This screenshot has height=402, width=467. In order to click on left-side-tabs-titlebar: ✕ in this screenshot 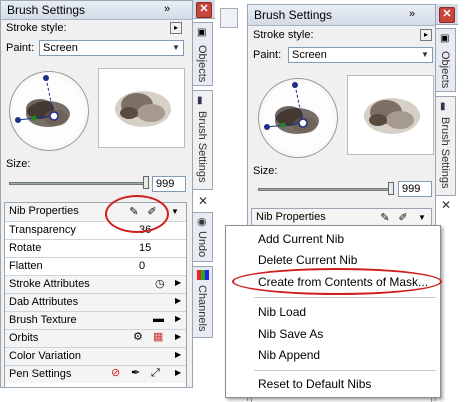, I will do `click(204, 9)`.